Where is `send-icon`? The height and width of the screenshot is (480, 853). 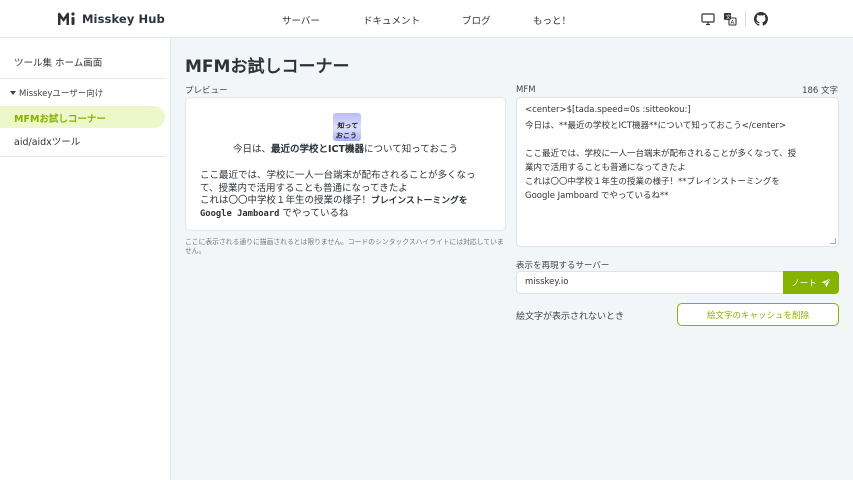 send-icon is located at coordinates (826, 282).